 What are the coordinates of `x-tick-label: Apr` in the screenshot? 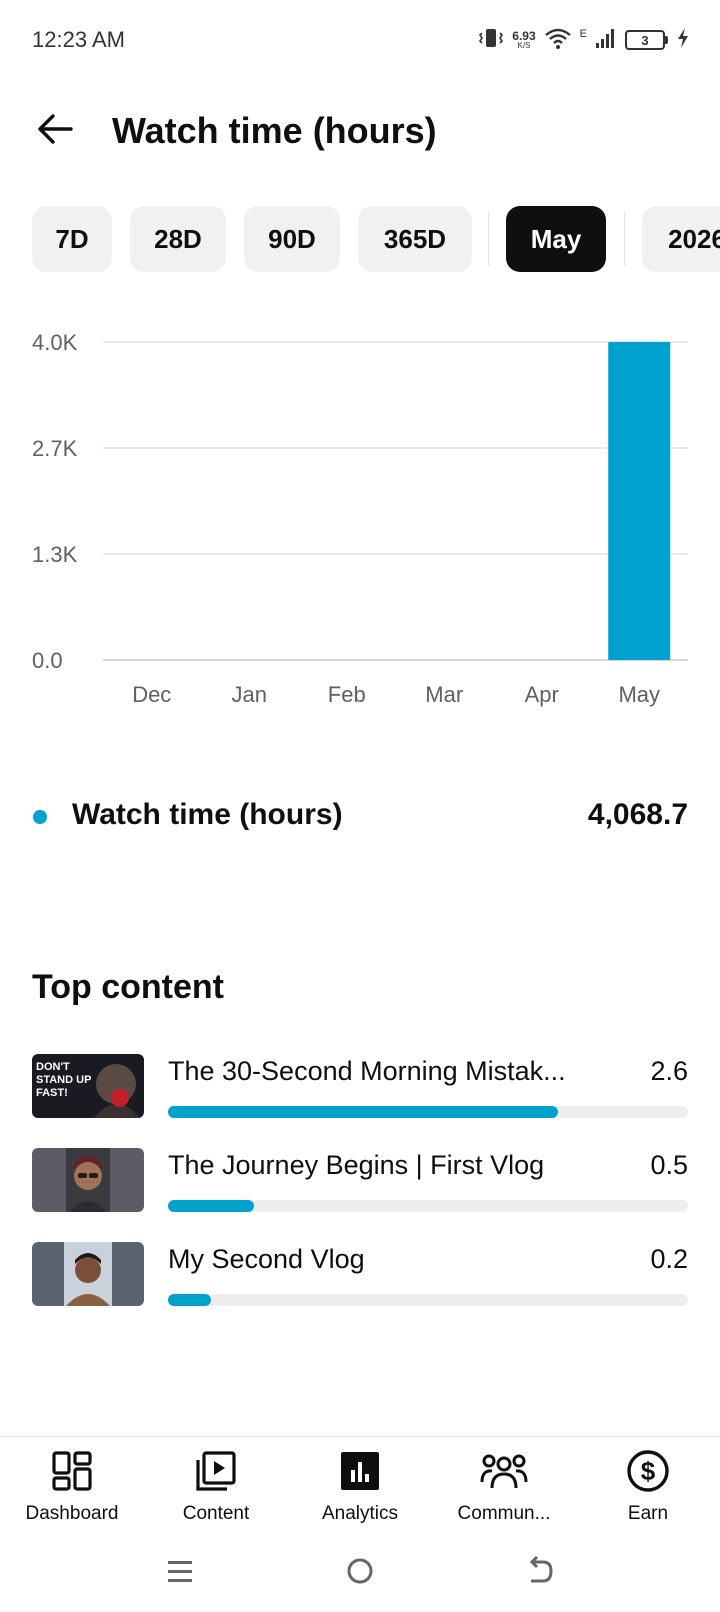 It's located at (542, 694).